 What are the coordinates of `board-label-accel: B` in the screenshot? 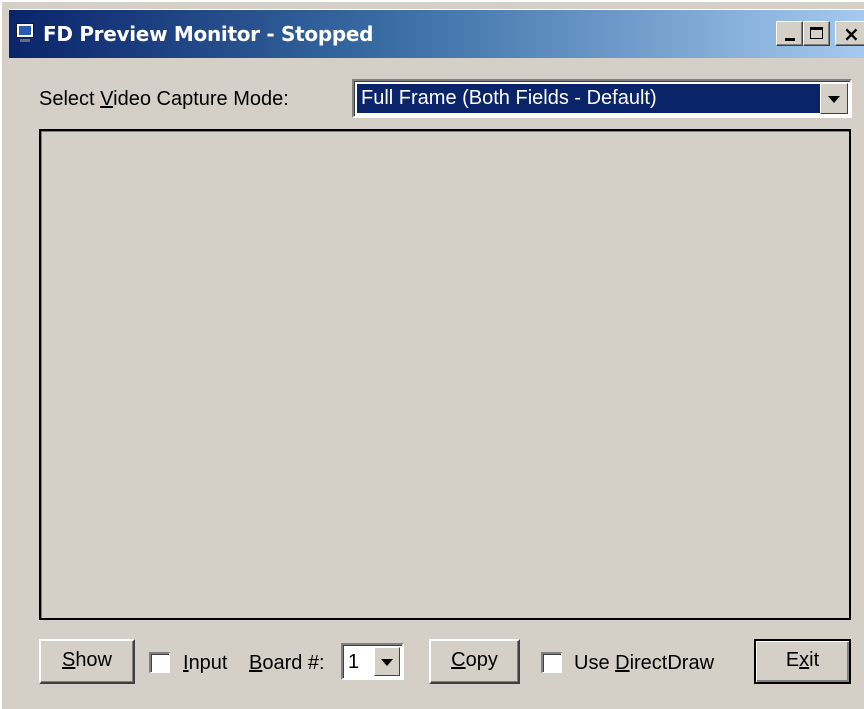 It's located at (256, 663).